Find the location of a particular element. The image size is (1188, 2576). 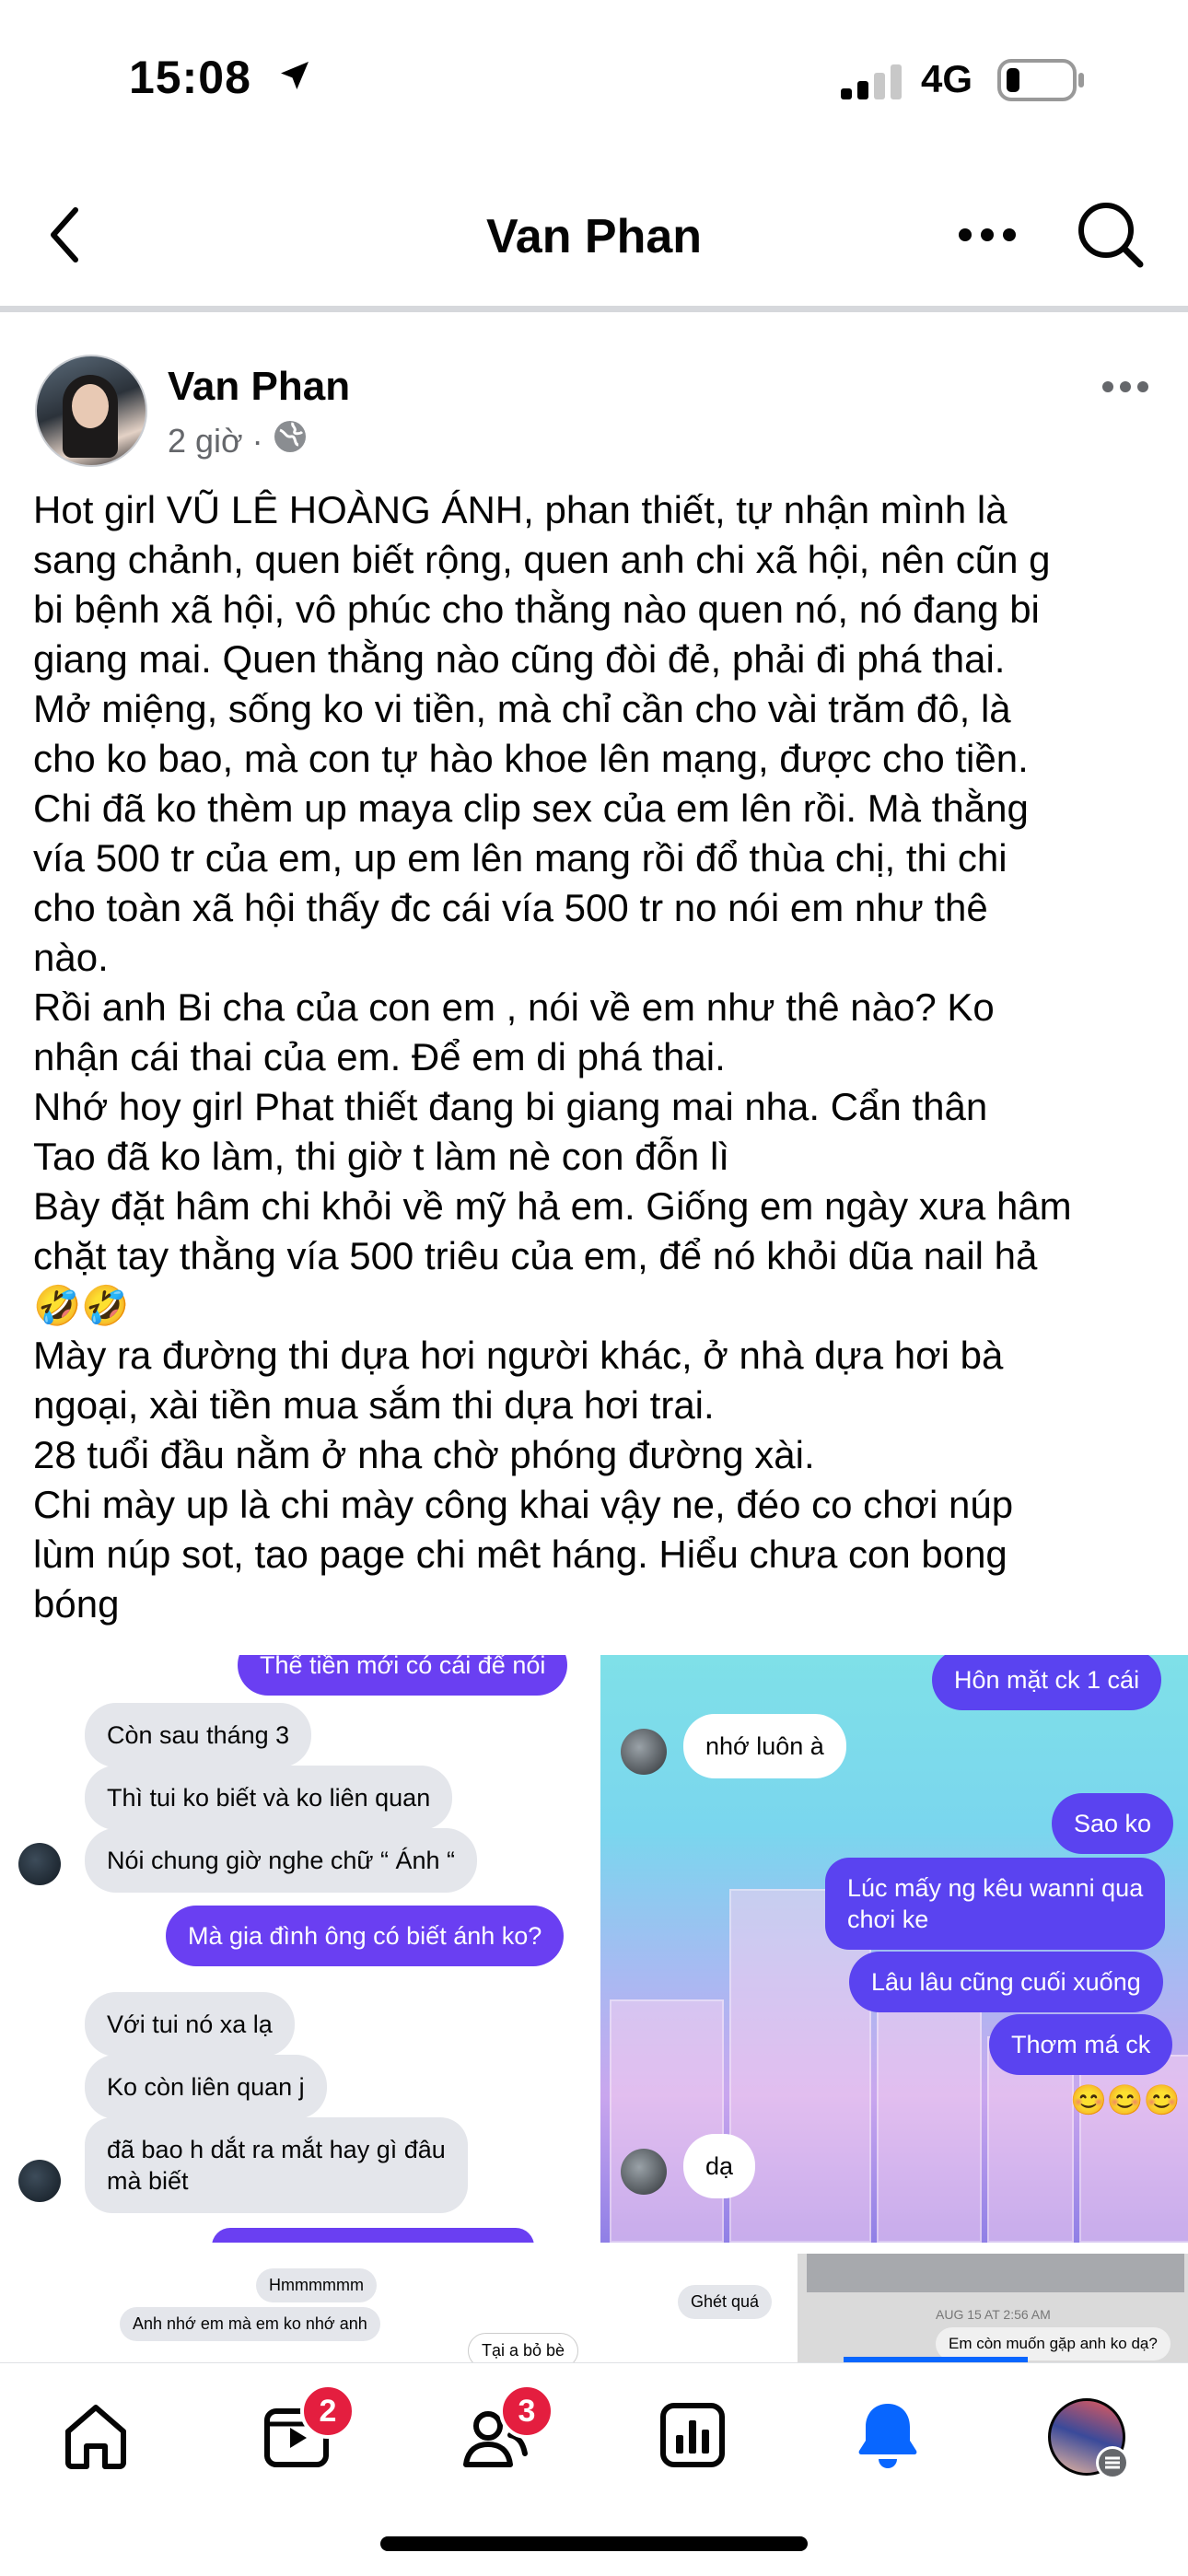

more-options-icon is located at coordinates (987, 237).